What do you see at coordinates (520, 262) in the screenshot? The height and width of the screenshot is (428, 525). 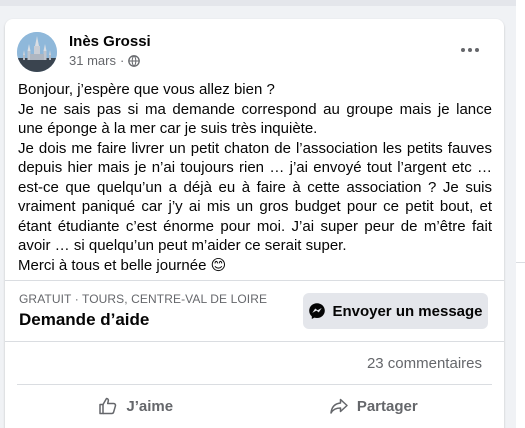 I see `adjacent-panel-divider` at bounding box center [520, 262].